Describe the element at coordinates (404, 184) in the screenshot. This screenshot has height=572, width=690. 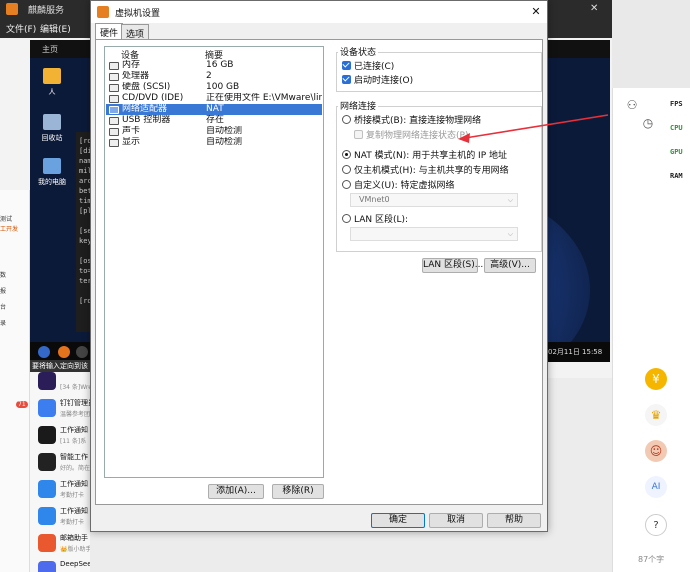
I see `custom-label: 自定义(U): 特定虚拟网络` at that location.